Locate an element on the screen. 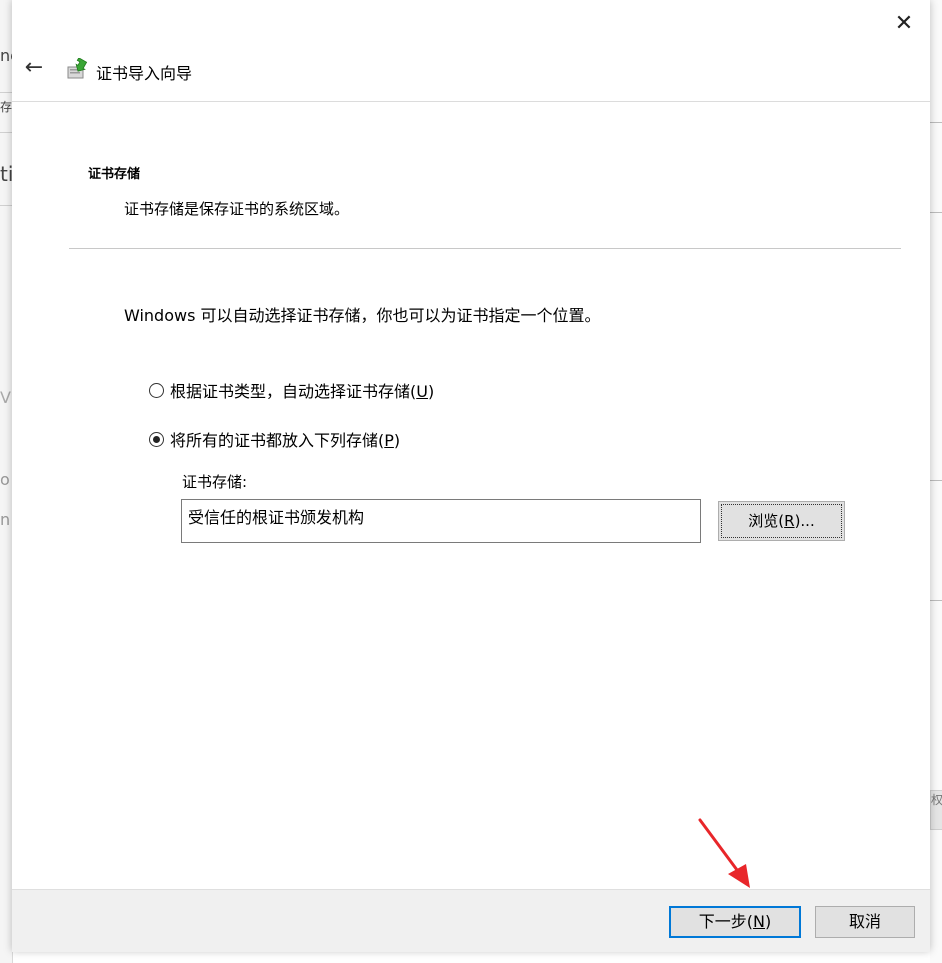 The height and width of the screenshot is (963, 942). background-window-right: 权 is located at coordinates (936, 481).